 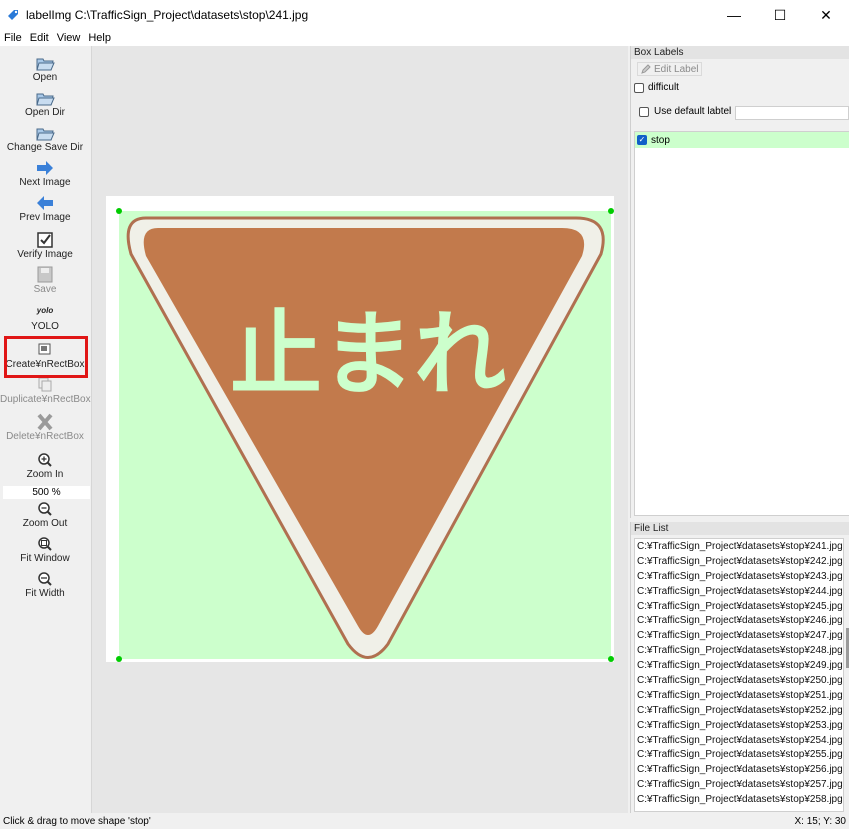 What do you see at coordinates (119, 659) in the screenshot?
I see `box-handle-bottom-left` at bounding box center [119, 659].